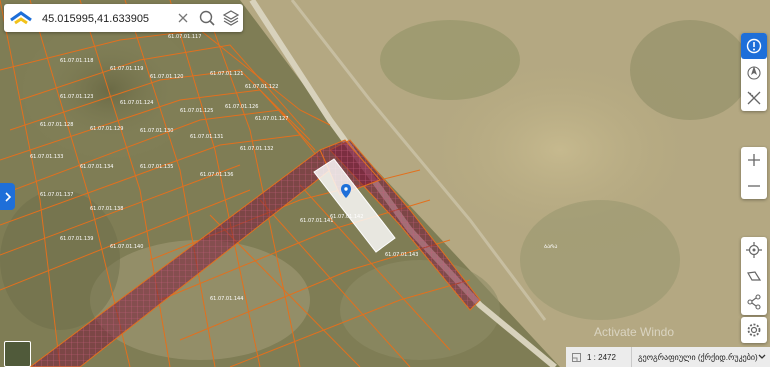 The width and height of the screenshot is (770, 367). What do you see at coordinates (226, 74) in the screenshot?
I see `parcel-label: 61.07.01.121` at bounding box center [226, 74].